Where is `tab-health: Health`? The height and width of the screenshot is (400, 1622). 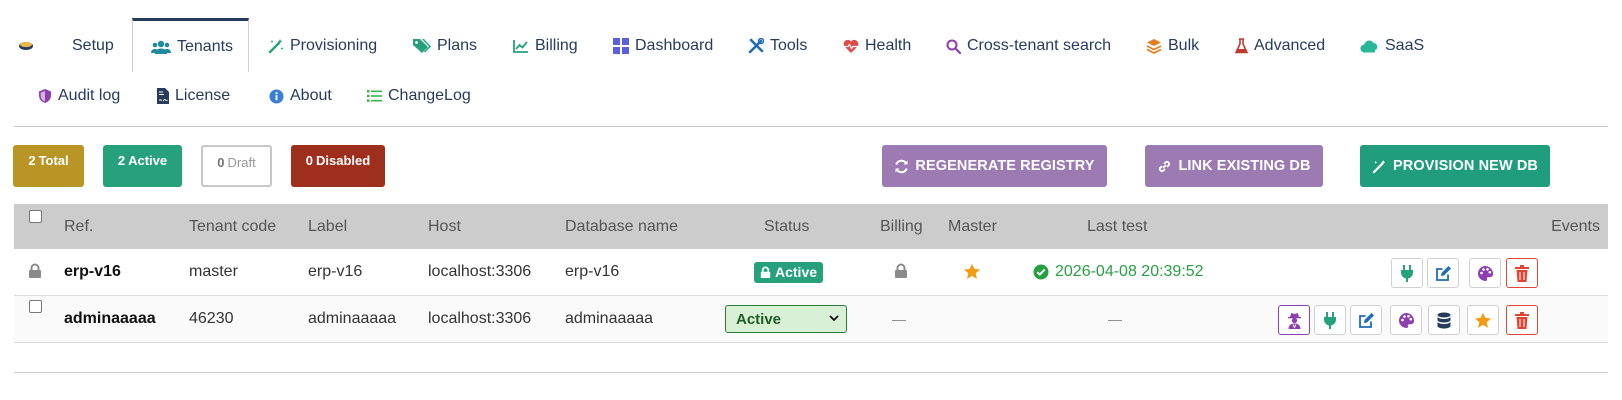 tab-health: Health is located at coordinates (877, 46).